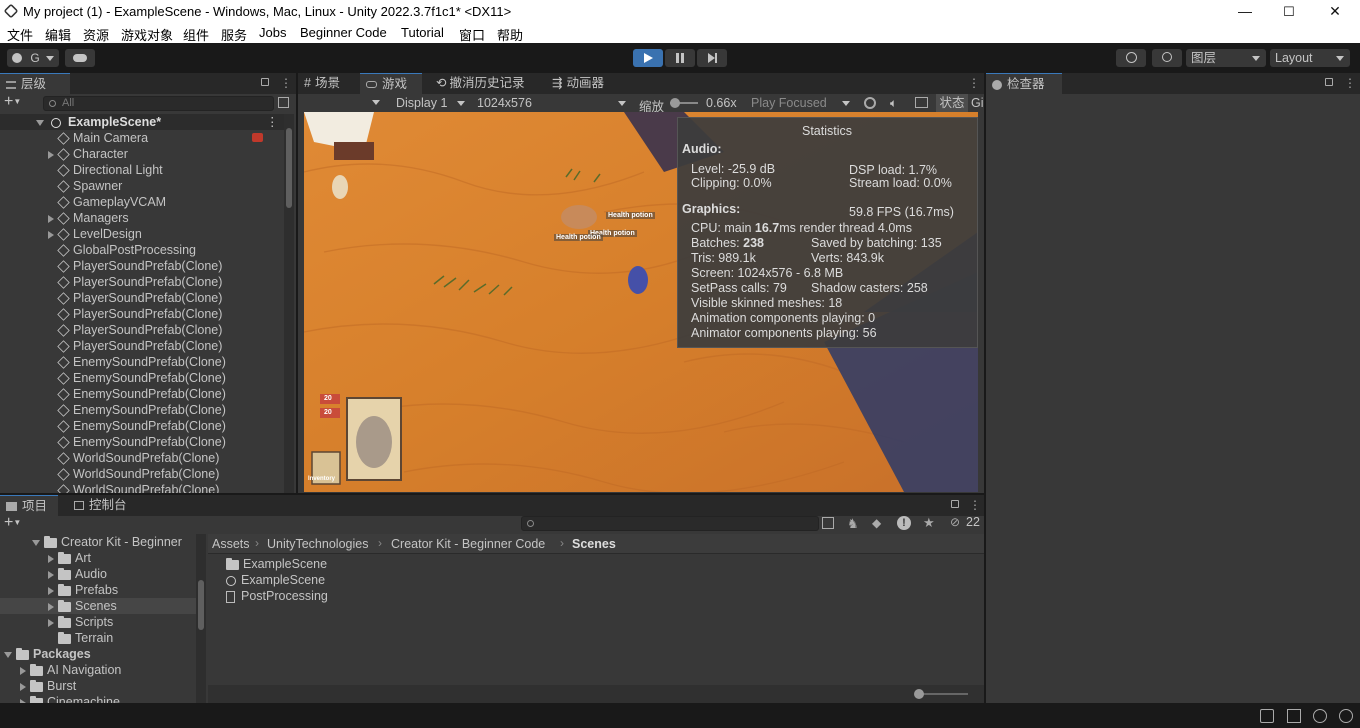 Image resolution: width=1360 pixels, height=728 pixels. Describe the element at coordinates (29, 505) in the screenshot. I see `tab-project: 项目` at that location.